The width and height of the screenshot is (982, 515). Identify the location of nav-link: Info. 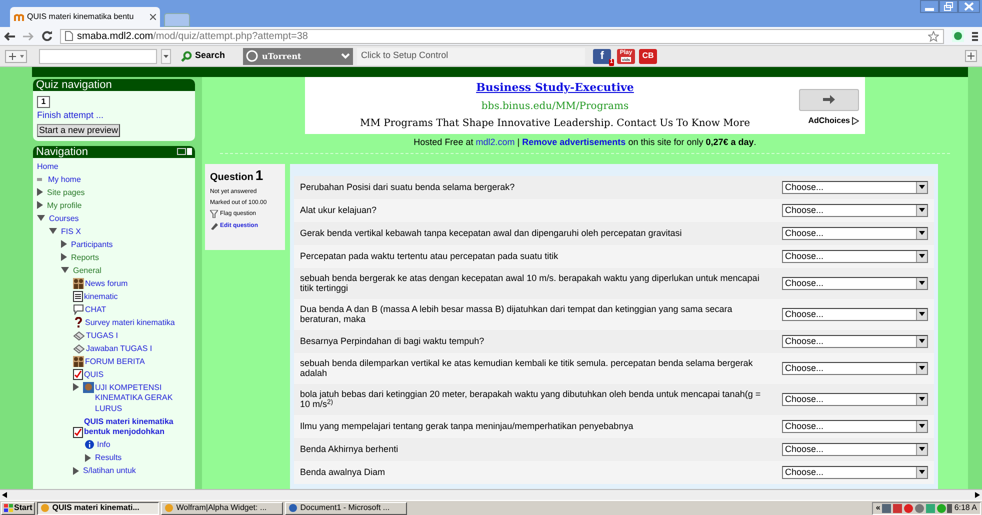
(103, 444).